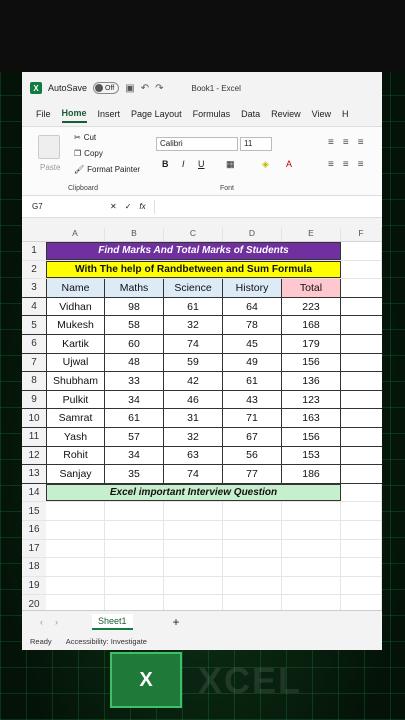 This screenshot has height=720, width=405. Describe the element at coordinates (311, 362) in the screenshot. I see `data-cell: 156` at that location.